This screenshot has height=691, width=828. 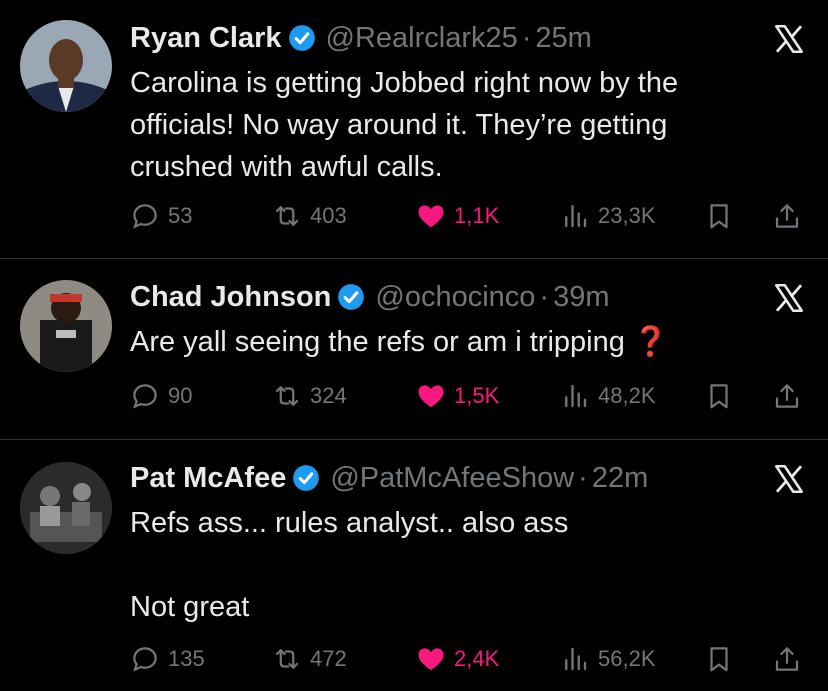 I want to click on views-button: 23,3K, so click(x=608, y=216).